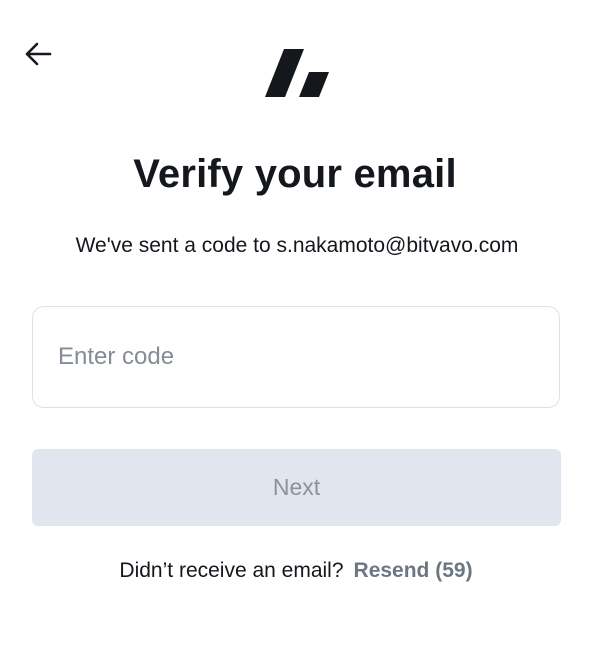  I want to click on back-button, so click(38, 54).